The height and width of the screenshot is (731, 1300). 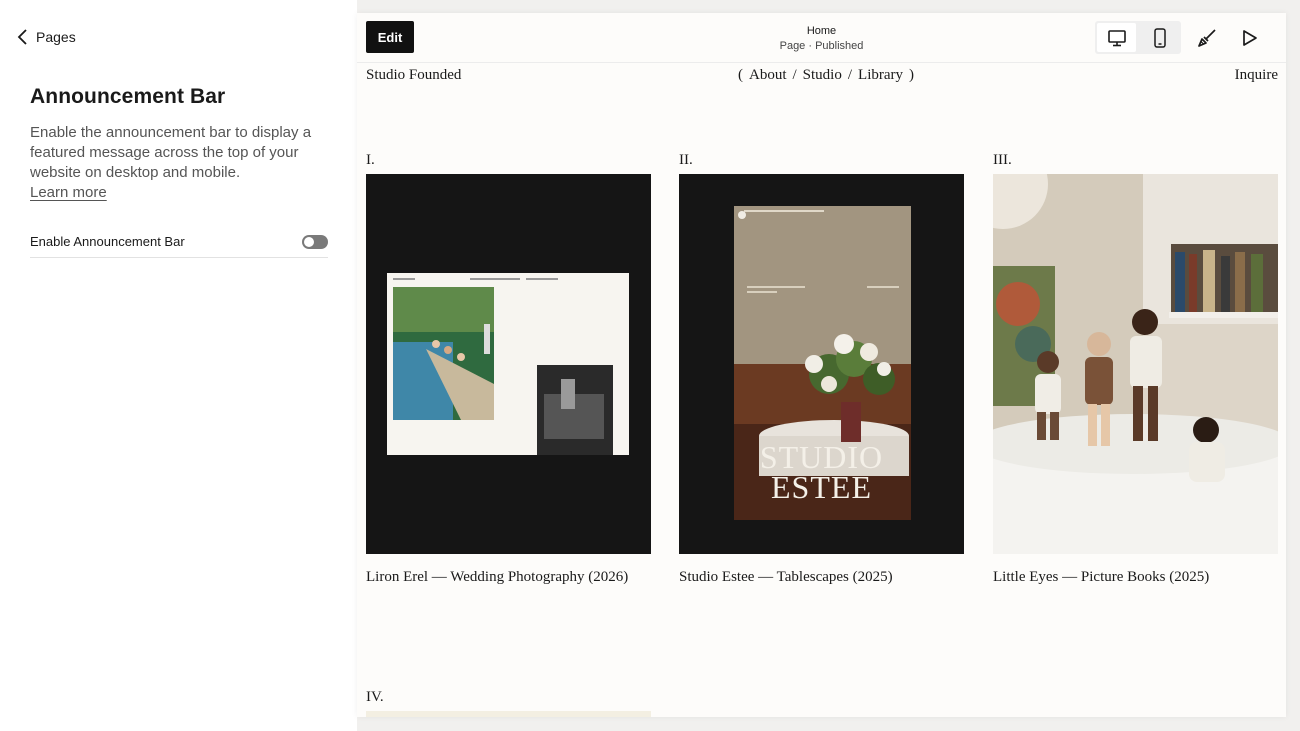 I want to click on nav-link-about: About, so click(x=768, y=75).